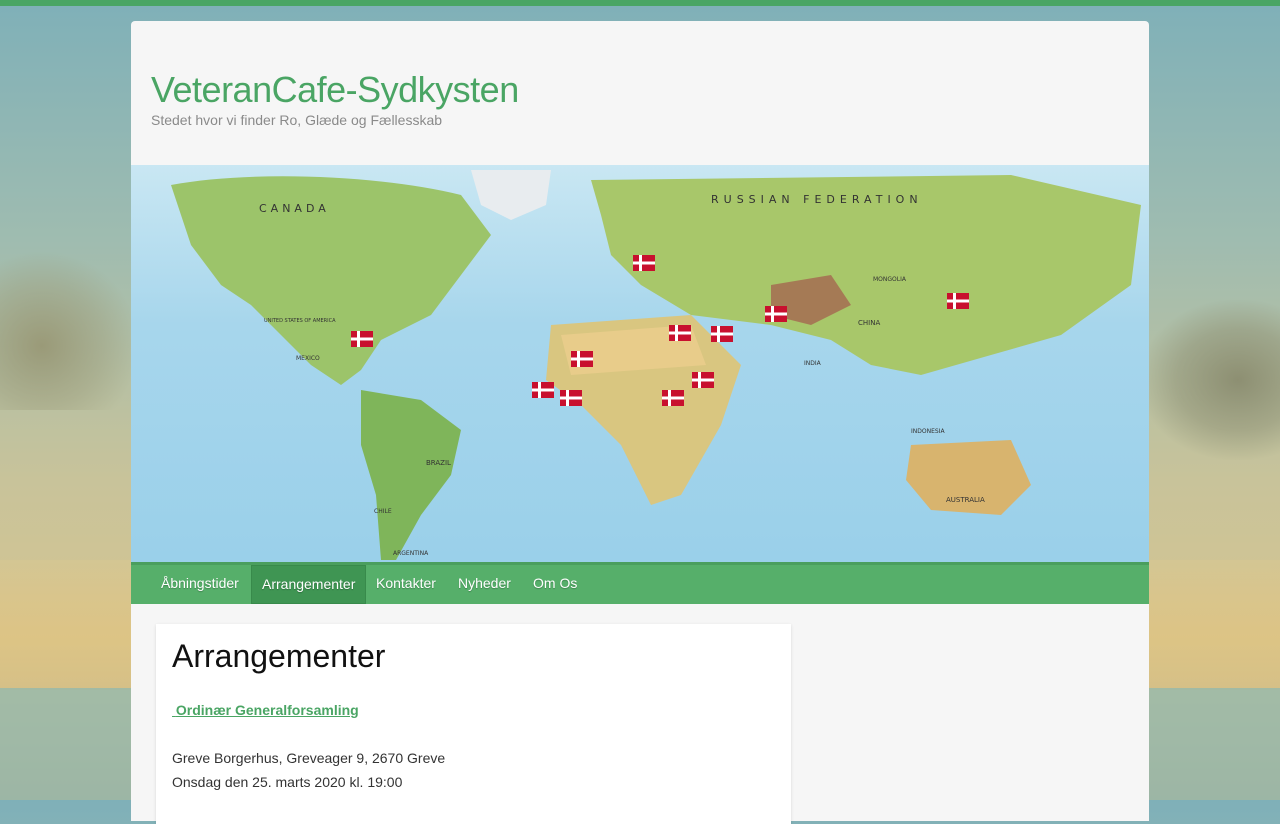  What do you see at coordinates (1210, 380) in the screenshot?
I see `background-helicopter-right` at bounding box center [1210, 380].